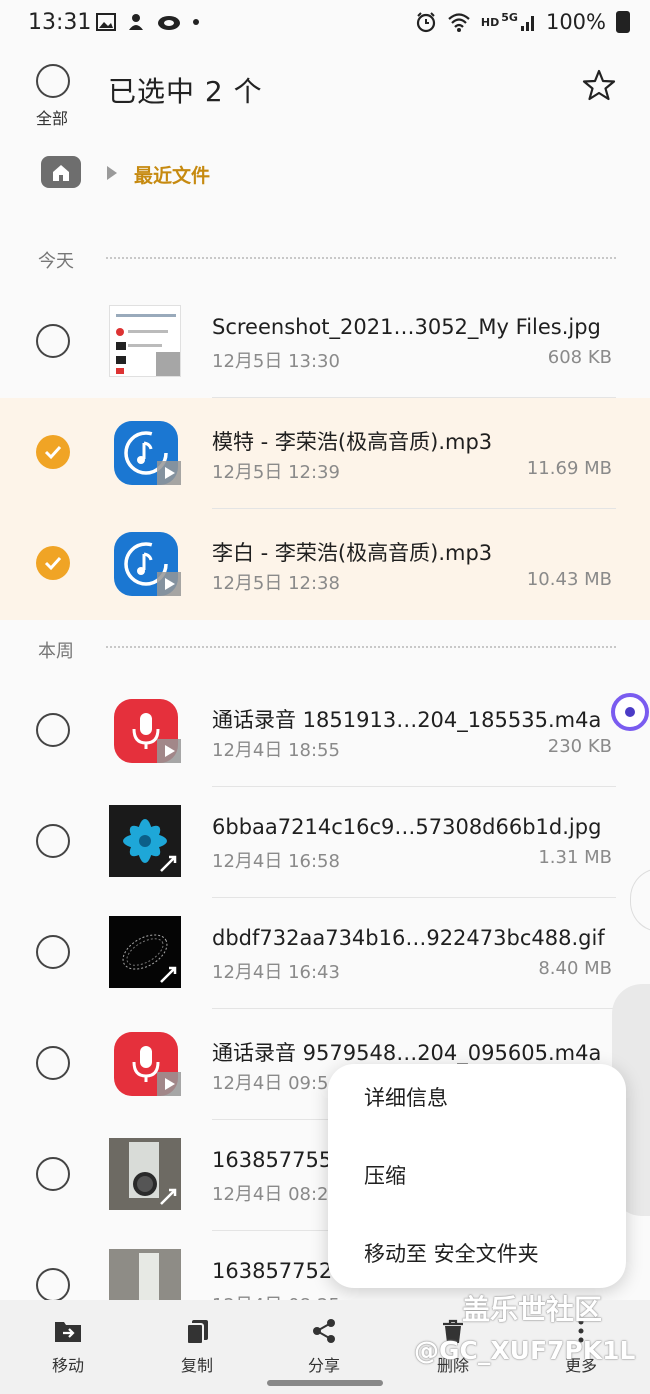 Image resolution: width=650 pixels, height=1394 pixels. What do you see at coordinates (459, 22) in the screenshot?
I see `wifi-icon` at bounding box center [459, 22].